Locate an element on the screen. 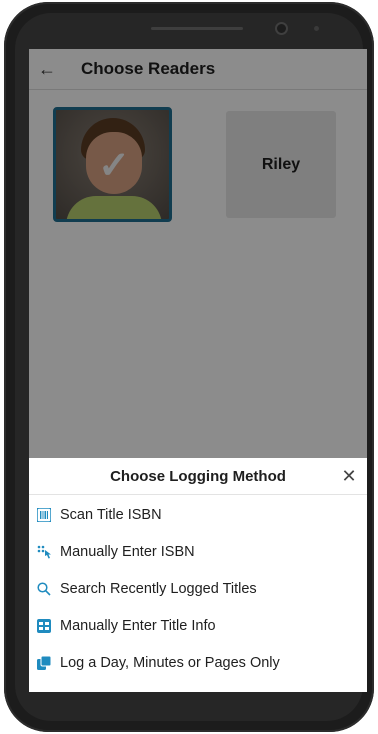 The height and width of the screenshot is (734, 378). phone-camera is located at coordinates (281, 28).